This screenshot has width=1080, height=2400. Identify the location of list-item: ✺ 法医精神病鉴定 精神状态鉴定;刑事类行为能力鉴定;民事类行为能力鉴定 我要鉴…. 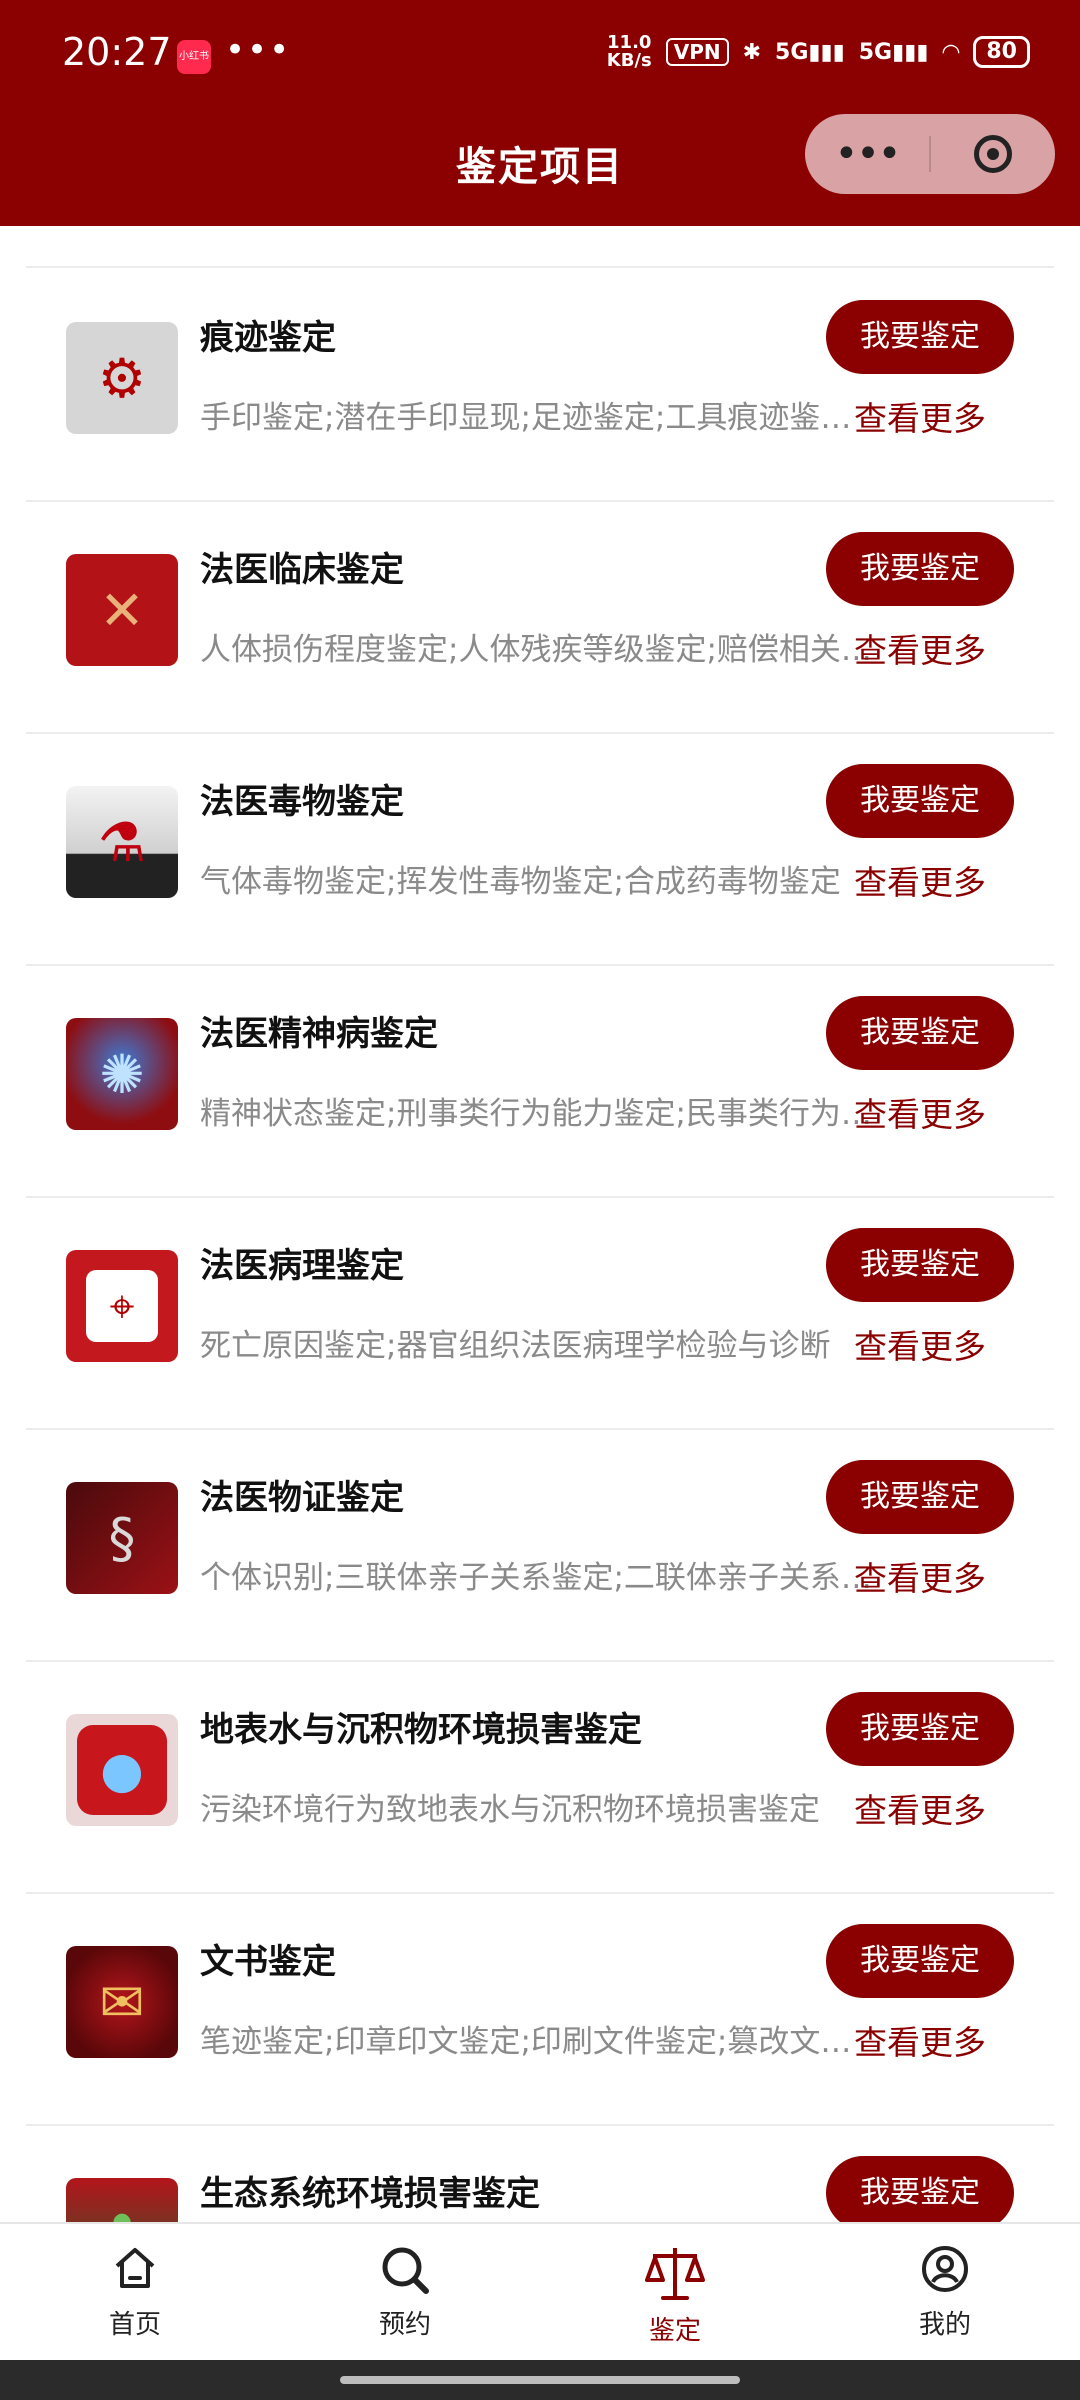
(540, 1081).